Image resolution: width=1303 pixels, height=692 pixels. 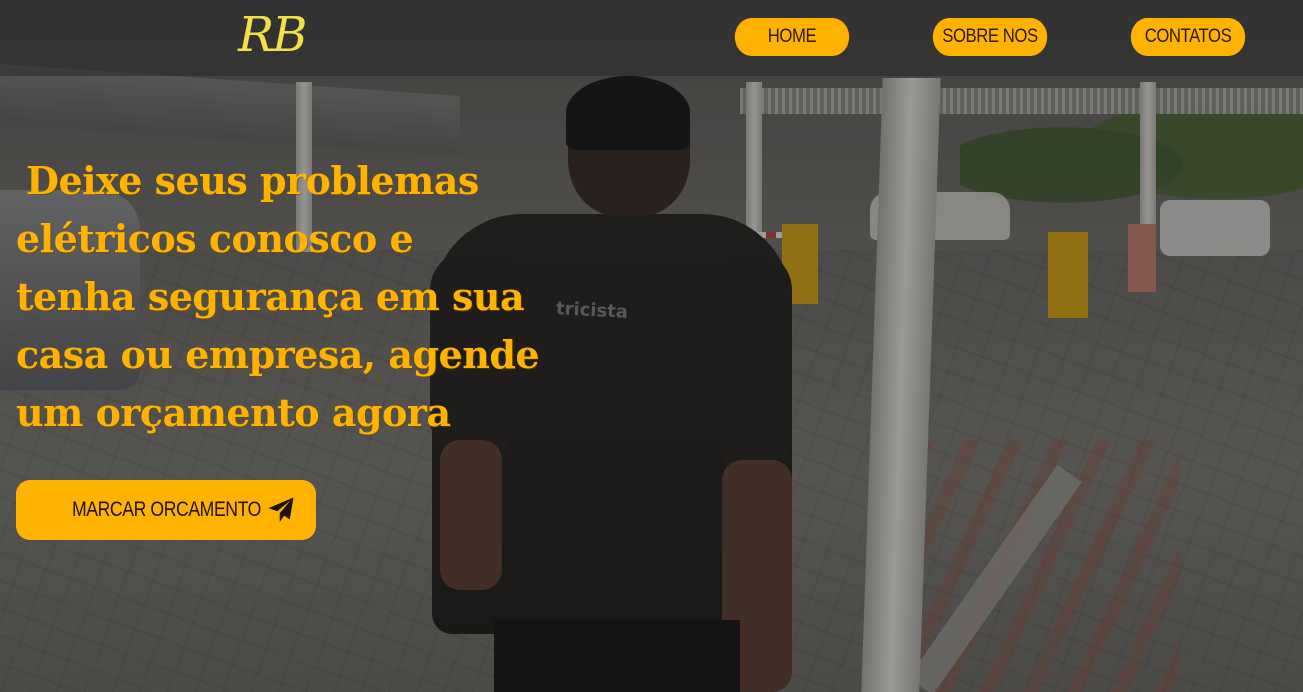 What do you see at coordinates (270, 296) in the screenshot?
I see `headline-line: tenha segurança em sua` at bounding box center [270, 296].